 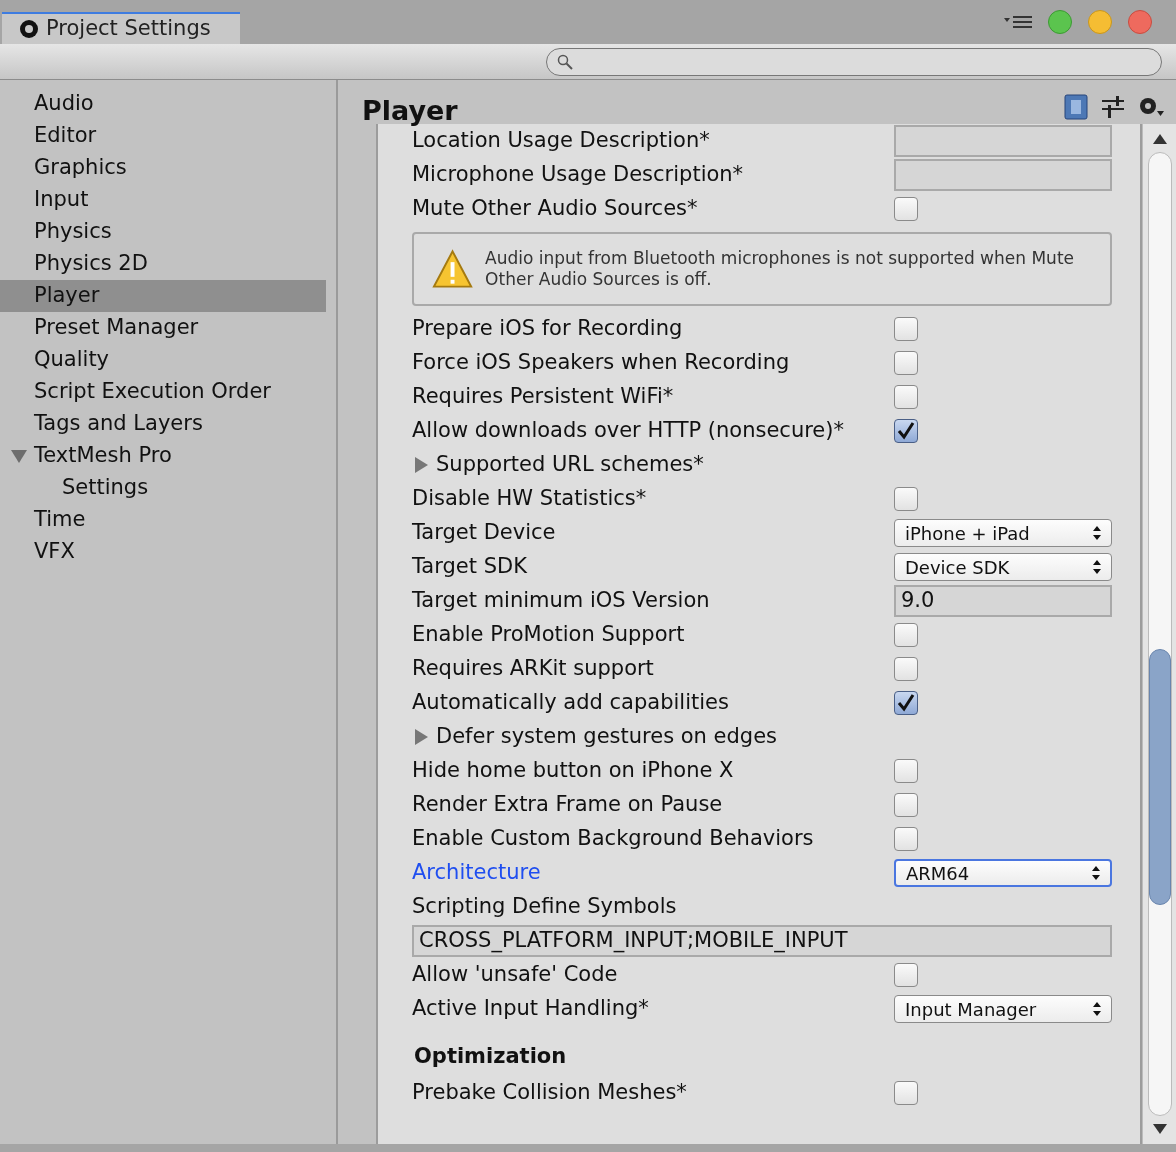 What do you see at coordinates (549, 1092) in the screenshot?
I see `setting-label: Prebake Collision Meshes*` at bounding box center [549, 1092].